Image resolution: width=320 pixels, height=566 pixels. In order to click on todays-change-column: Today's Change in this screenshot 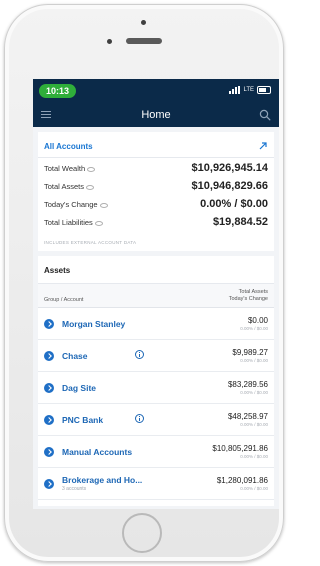, I will do `click(248, 299)`.